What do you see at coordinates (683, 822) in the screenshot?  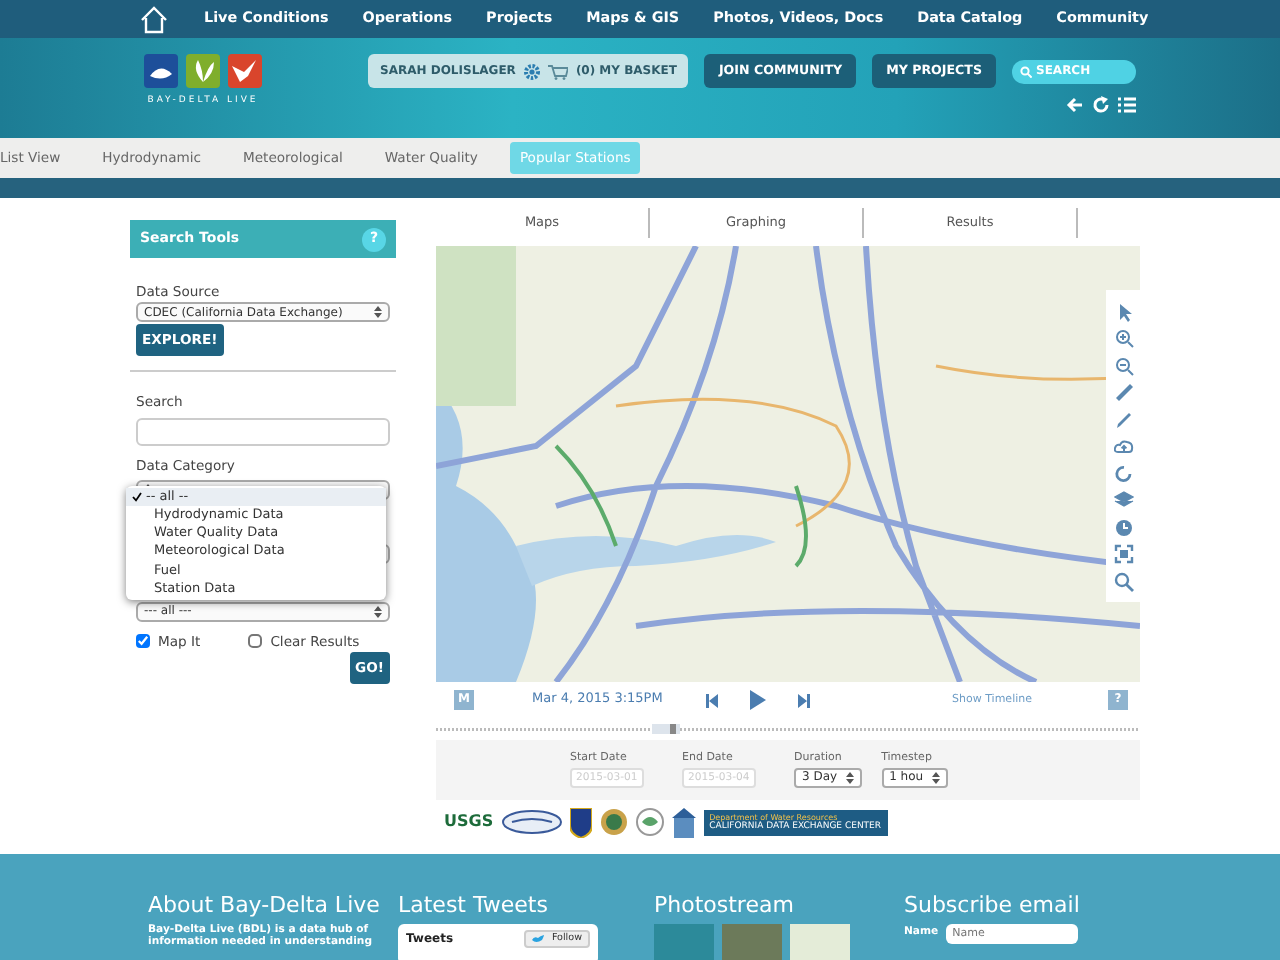 I see `building-logo` at bounding box center [683, 822].